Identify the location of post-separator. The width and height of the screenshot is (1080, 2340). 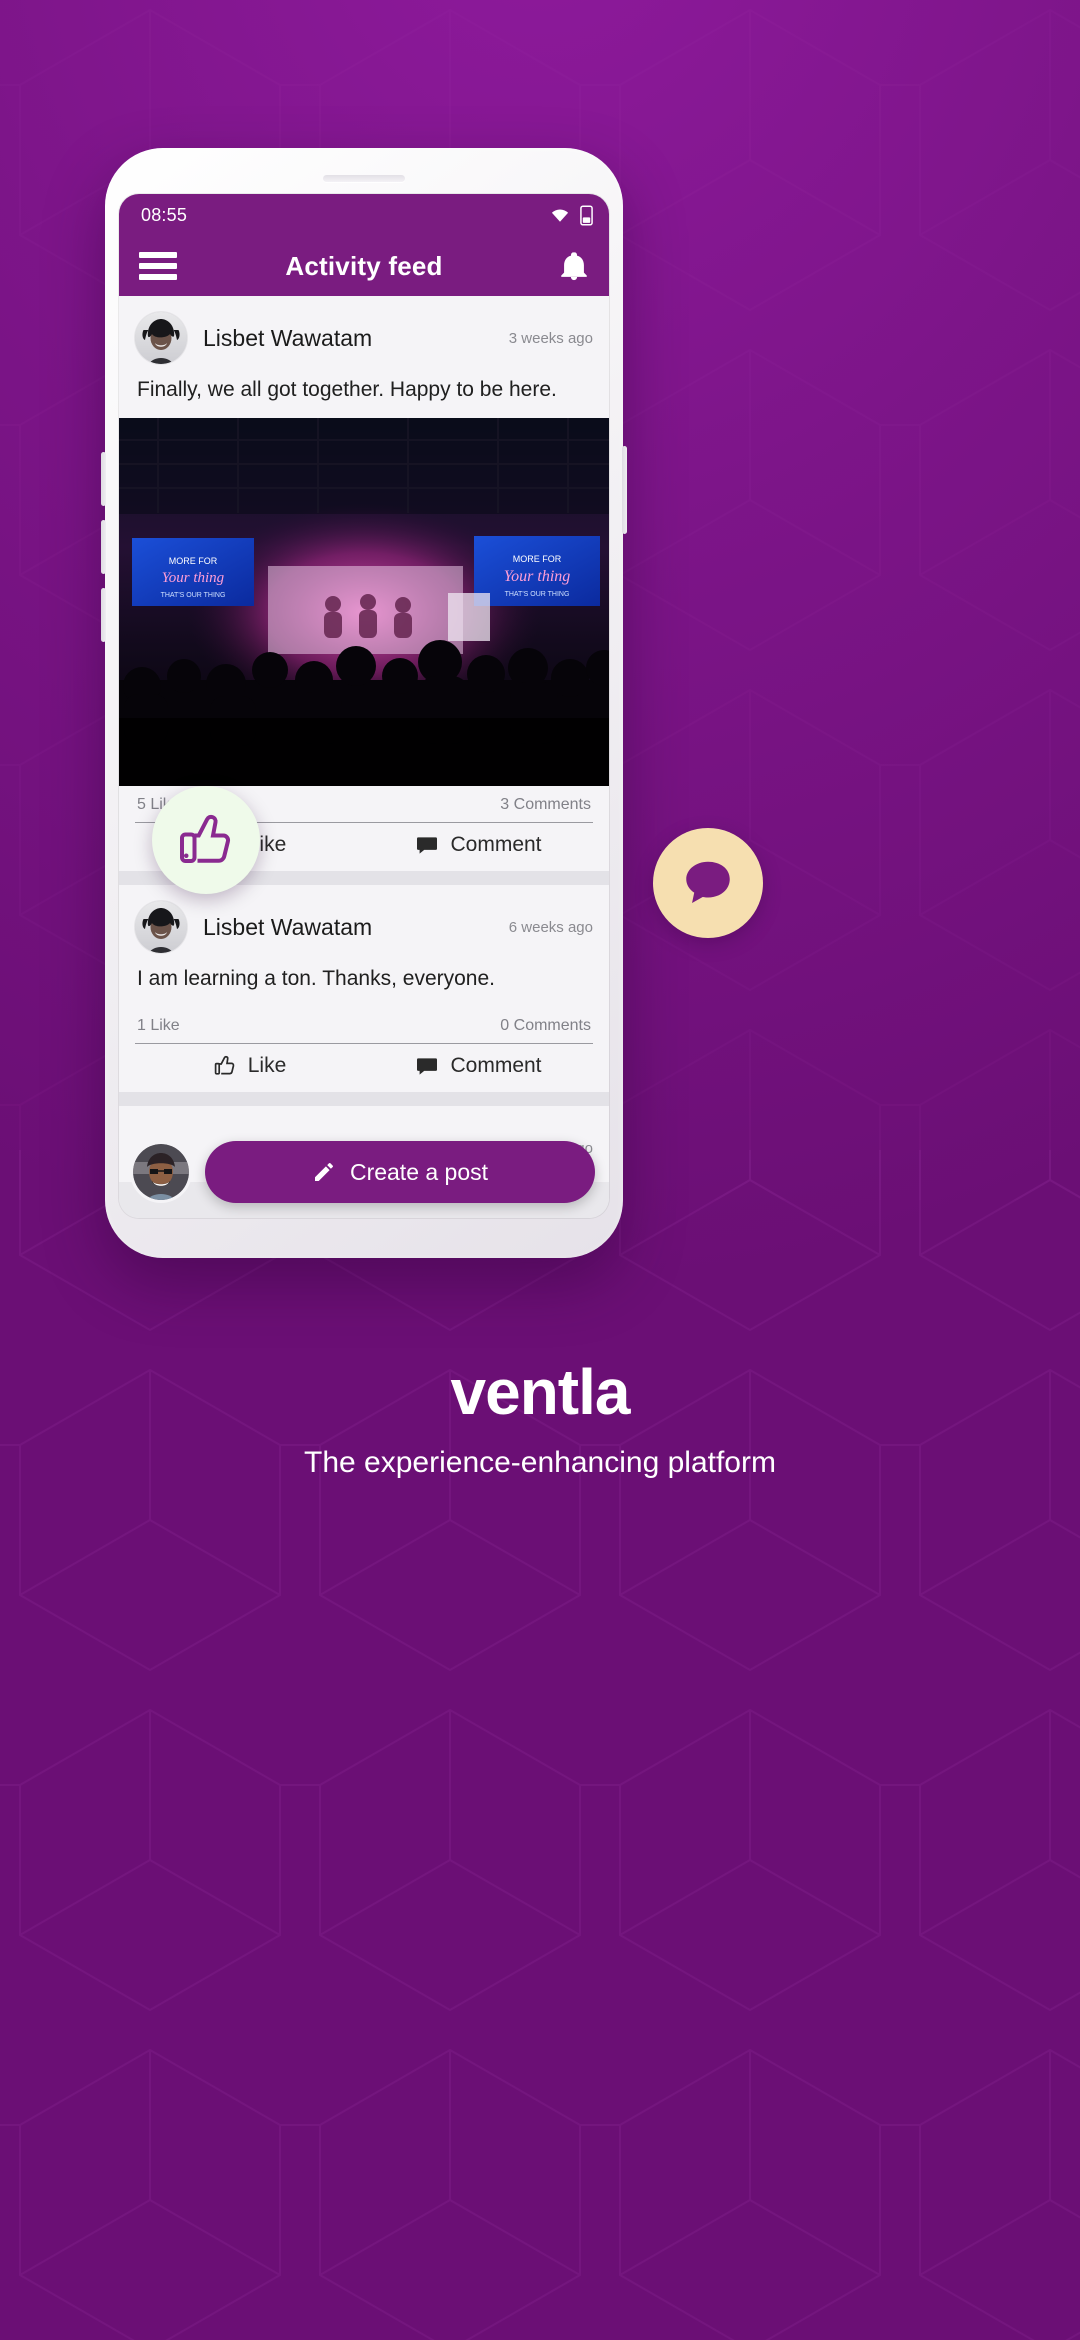
(364, 1099).